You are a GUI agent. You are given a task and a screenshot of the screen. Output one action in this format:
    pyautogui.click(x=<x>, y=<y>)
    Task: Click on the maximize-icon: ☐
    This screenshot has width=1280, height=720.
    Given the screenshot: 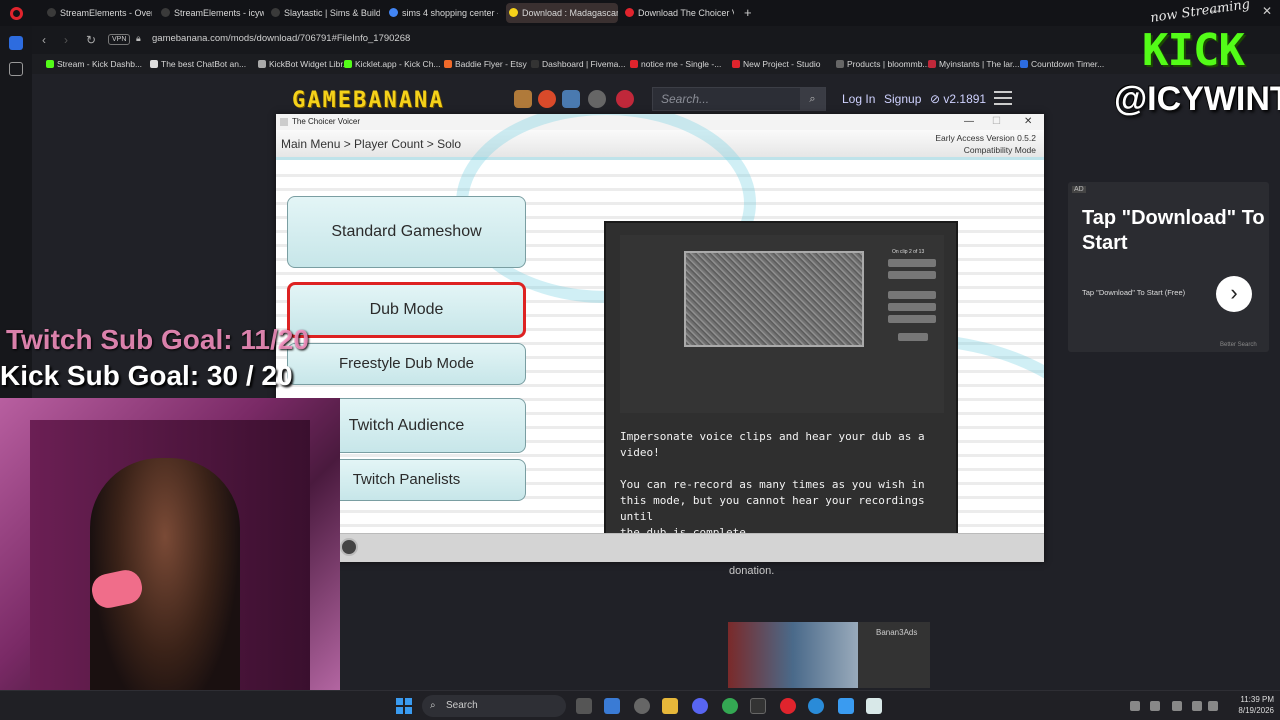 What is the action you would take?
    pyautogui.click(x=996, y=122)
    